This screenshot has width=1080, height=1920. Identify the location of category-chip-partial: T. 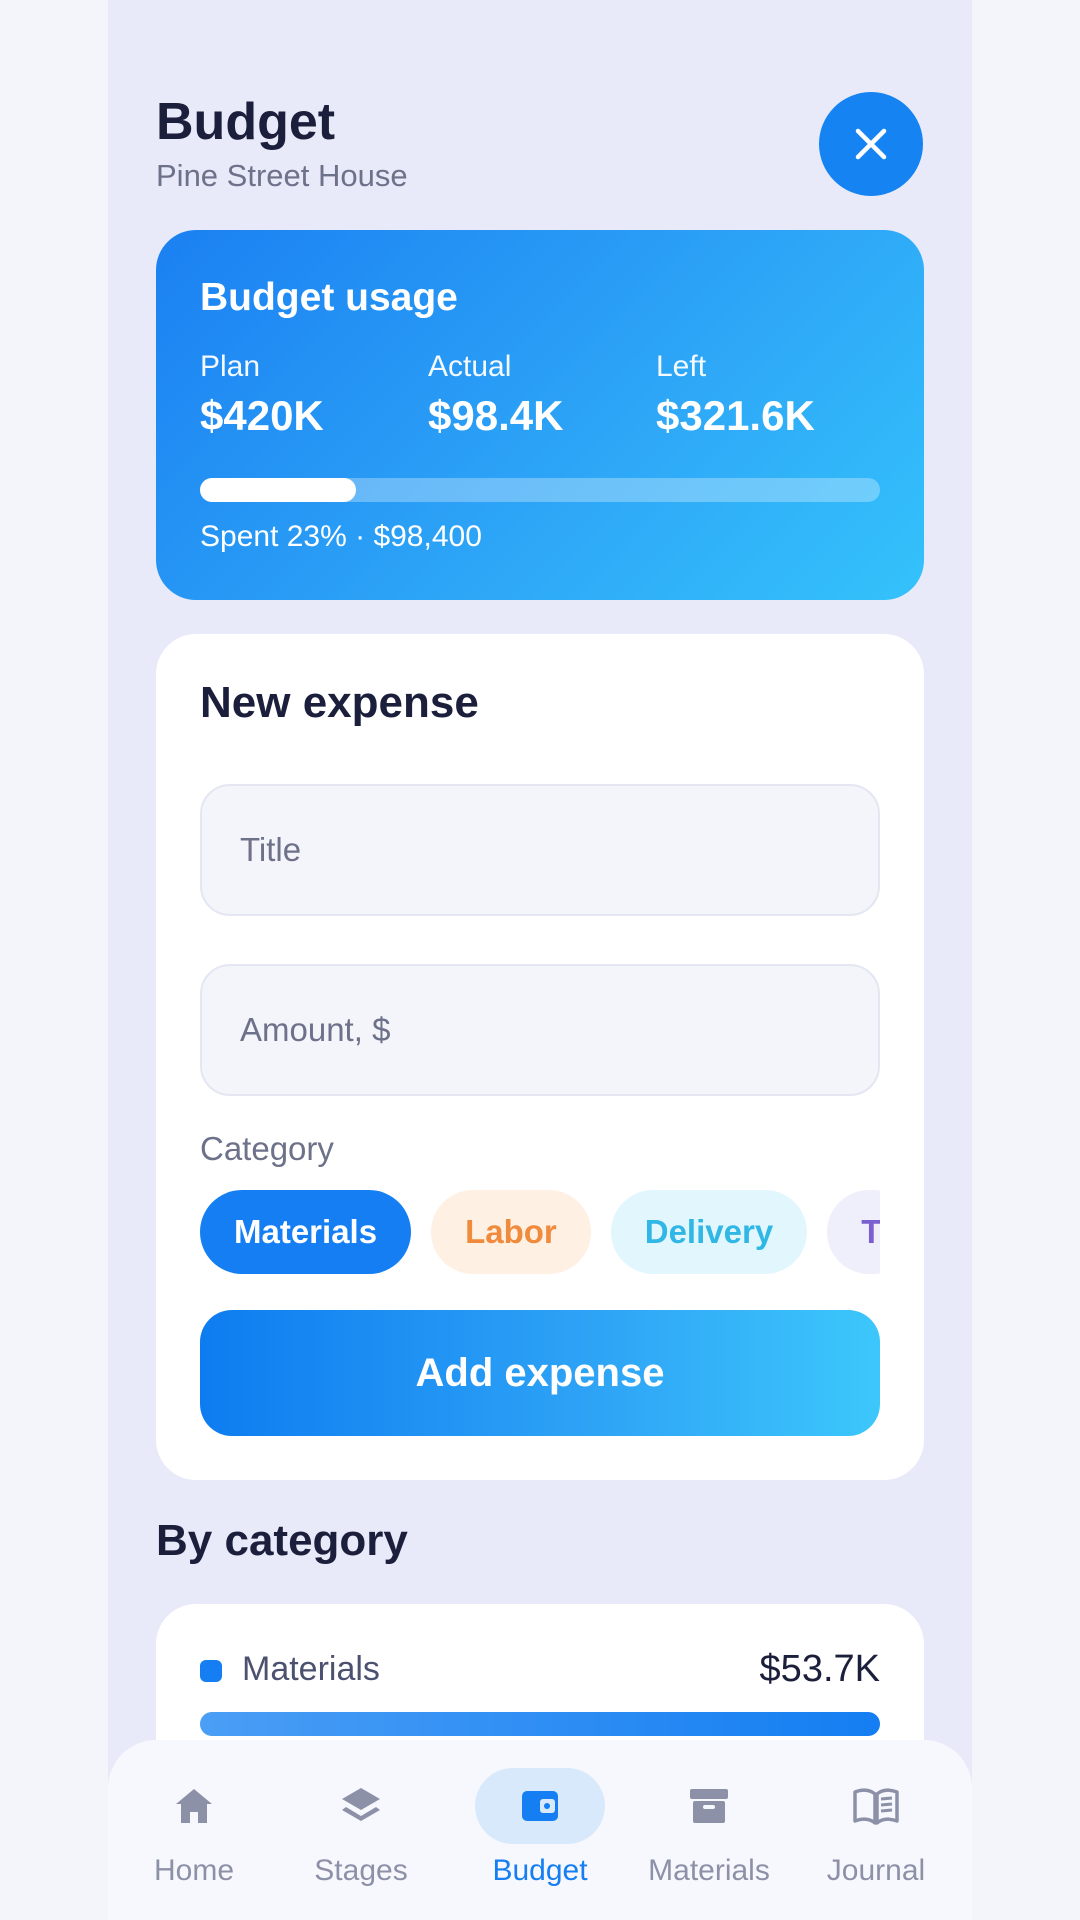
(853, 1232).